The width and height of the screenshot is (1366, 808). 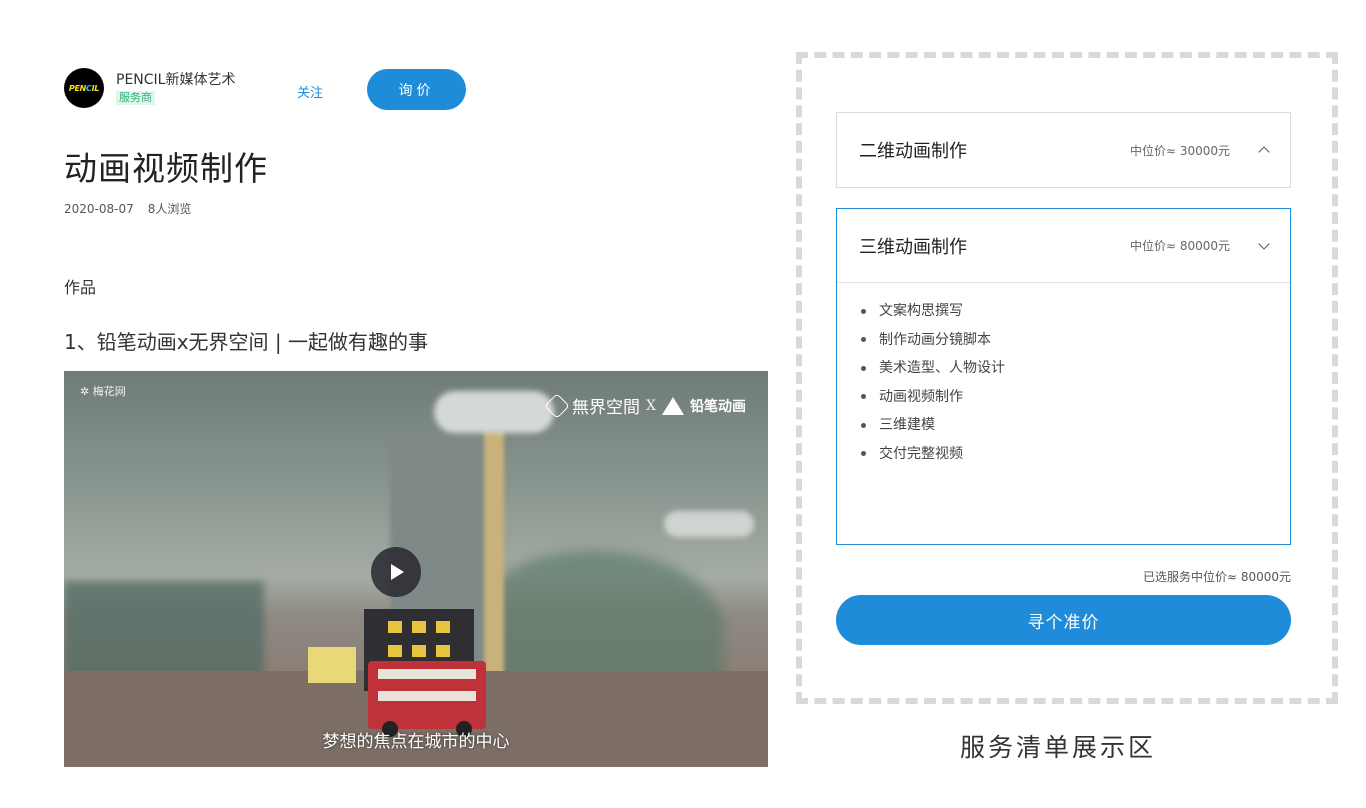 I want to click on partner-name: 铅笔动画, so click(x=718, y=406).